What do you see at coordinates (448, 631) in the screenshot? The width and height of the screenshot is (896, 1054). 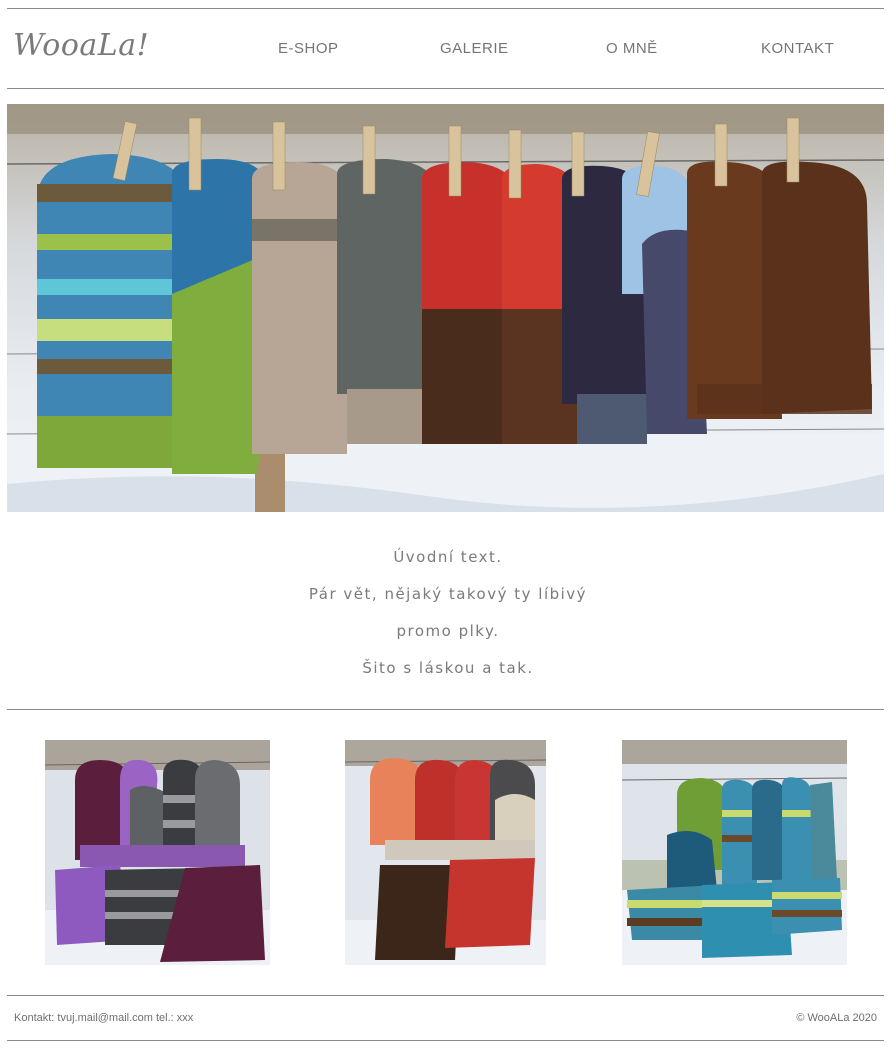 I see `intro-line-3: promo plky.` at bounding box center [448, 631].